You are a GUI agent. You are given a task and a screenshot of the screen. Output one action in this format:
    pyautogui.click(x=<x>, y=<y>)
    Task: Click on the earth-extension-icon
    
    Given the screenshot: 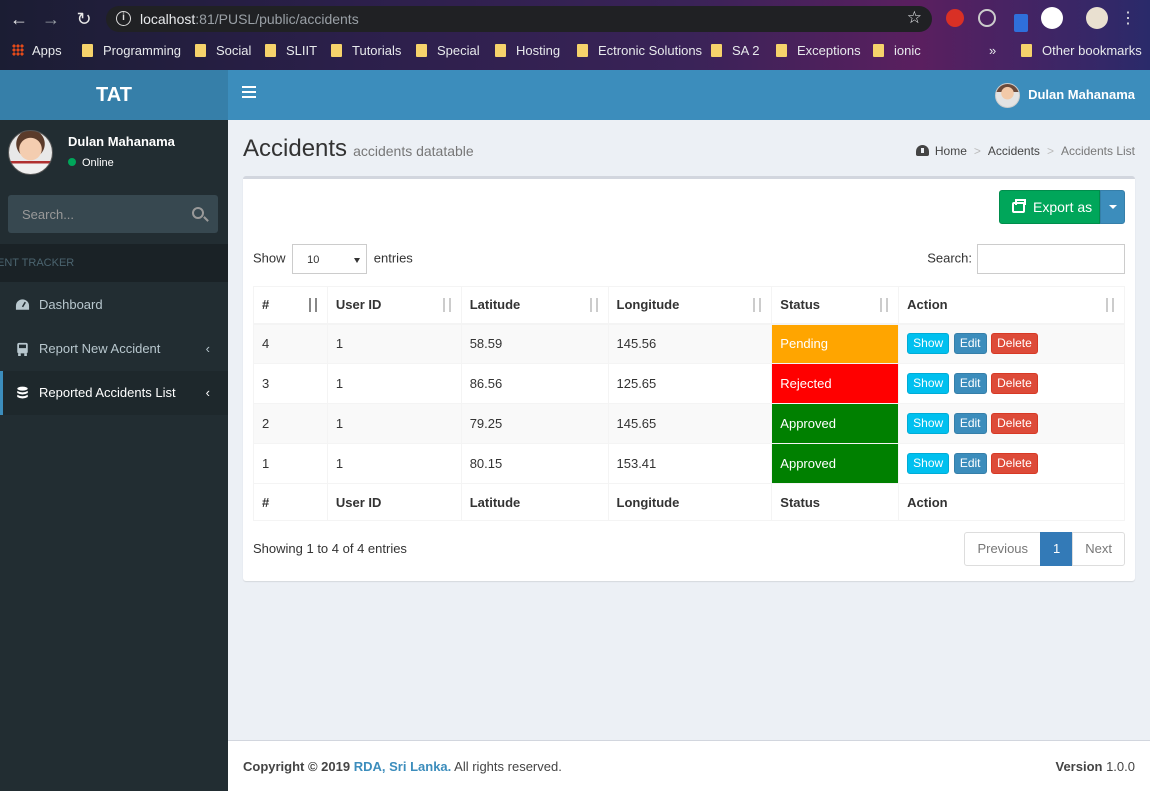 What is the action you would take?
    pyautogui.click(x=1052, y=18)
    